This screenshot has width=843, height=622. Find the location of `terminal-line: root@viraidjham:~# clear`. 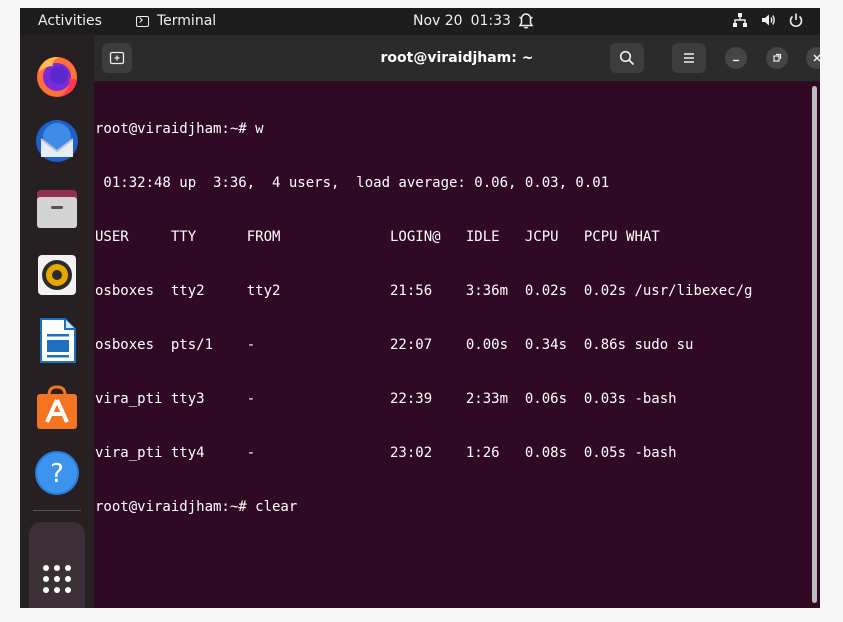

terminal-line: root@viraidjham:~# clear is located at coordinates (196, 507).